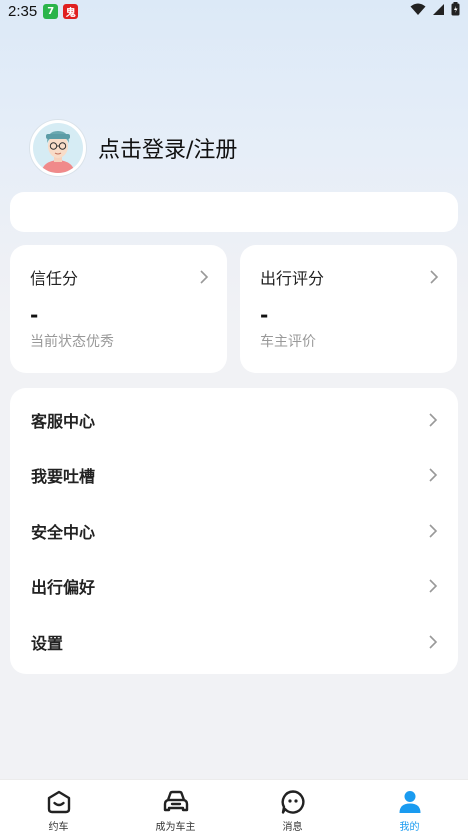 This screenshot has width=468, height=835. Describe the element at coordinates (234, 642) in the screenshot. I see `menu-item-settings: 设置` at that location.